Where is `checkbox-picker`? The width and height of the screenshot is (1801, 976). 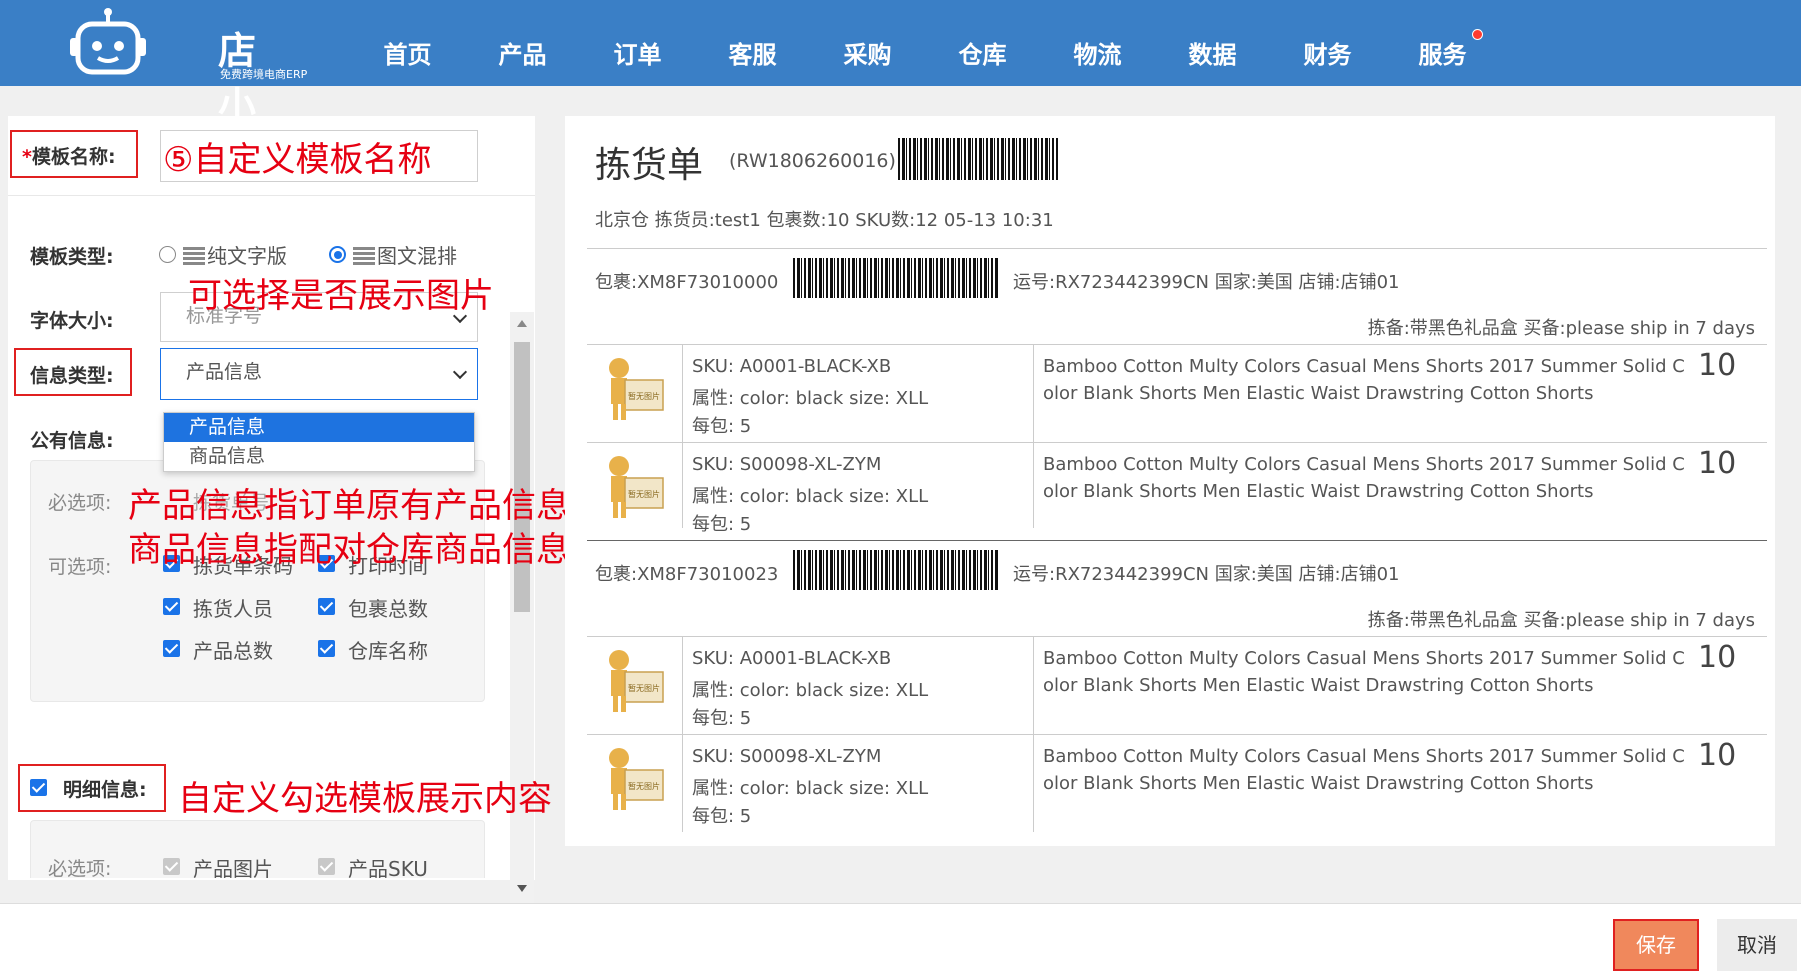
checkbox-picker is located at coordinates (171, 606).